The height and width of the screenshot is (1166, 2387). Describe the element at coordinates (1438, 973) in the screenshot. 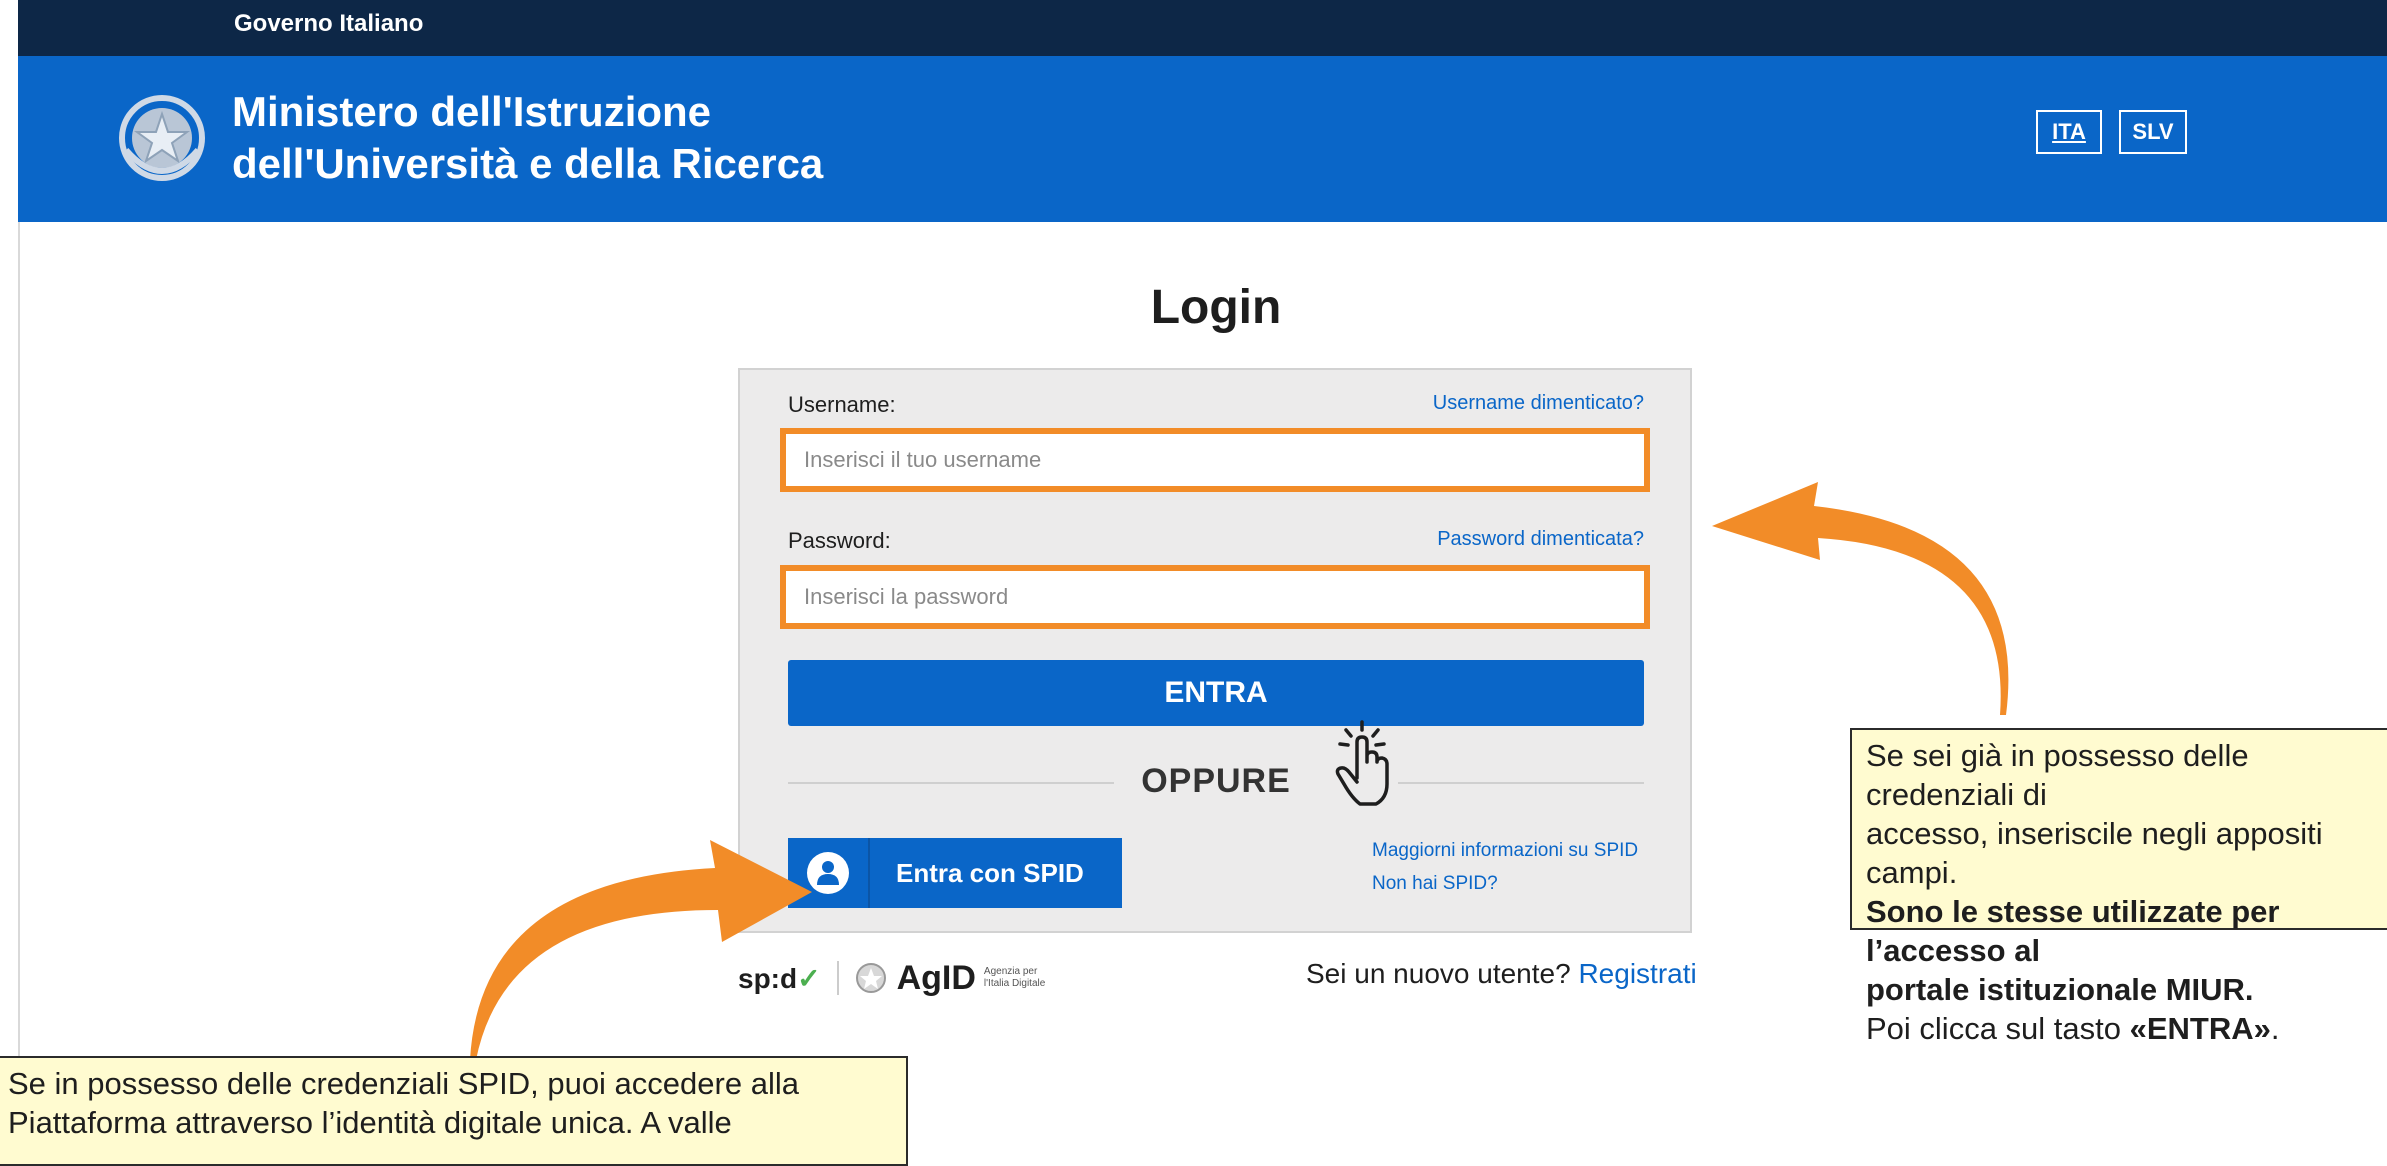

I see `new-user-text: Sei un nuovo utente?` at that location.